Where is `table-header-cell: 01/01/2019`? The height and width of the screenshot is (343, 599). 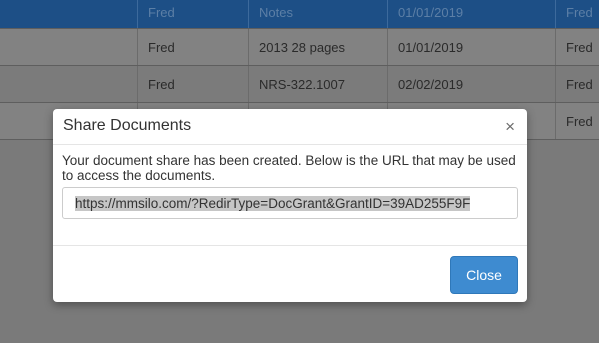 table-header-cell: 01/01/2019 is located at coordinates (472, 14).